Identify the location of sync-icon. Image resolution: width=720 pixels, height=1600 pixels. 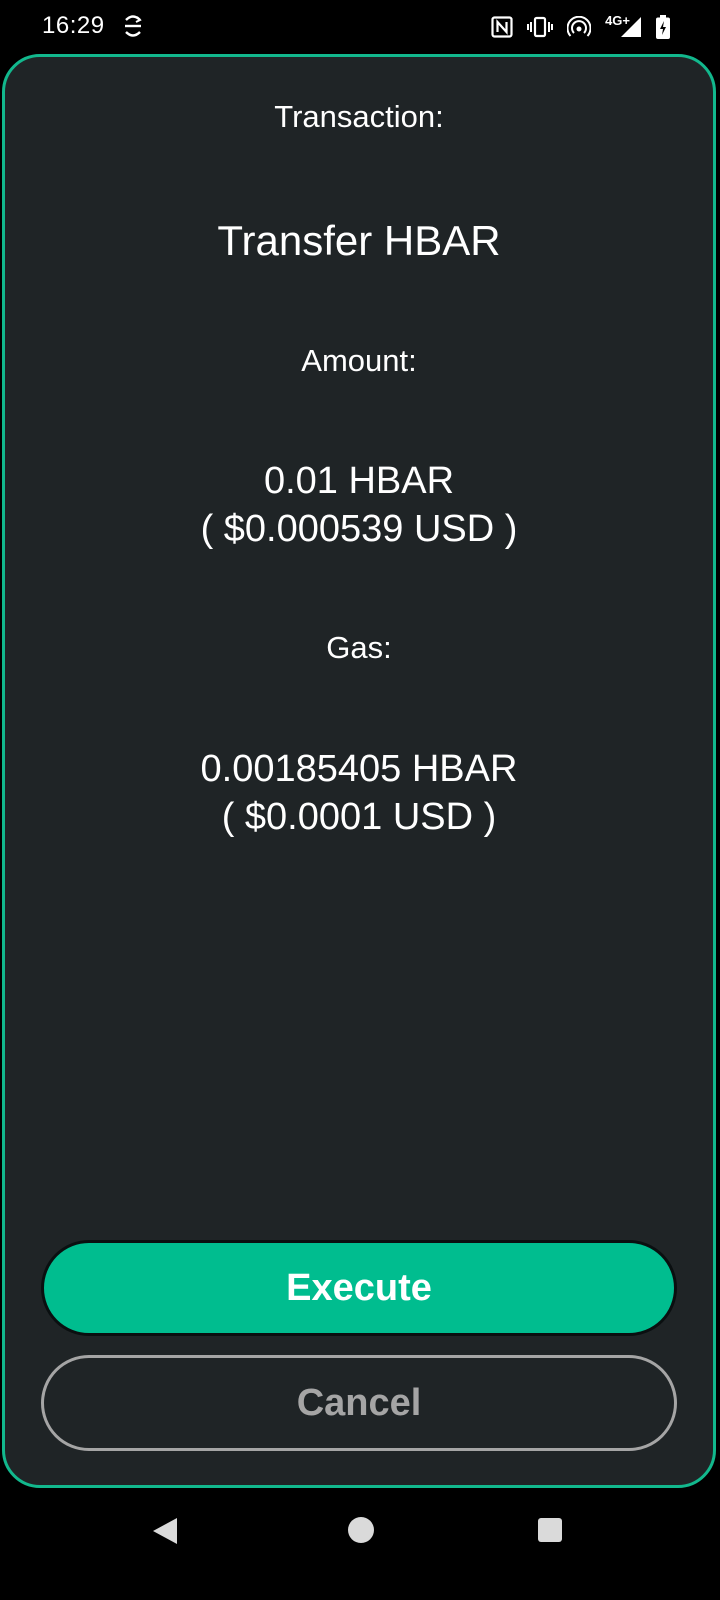
(133, 26).